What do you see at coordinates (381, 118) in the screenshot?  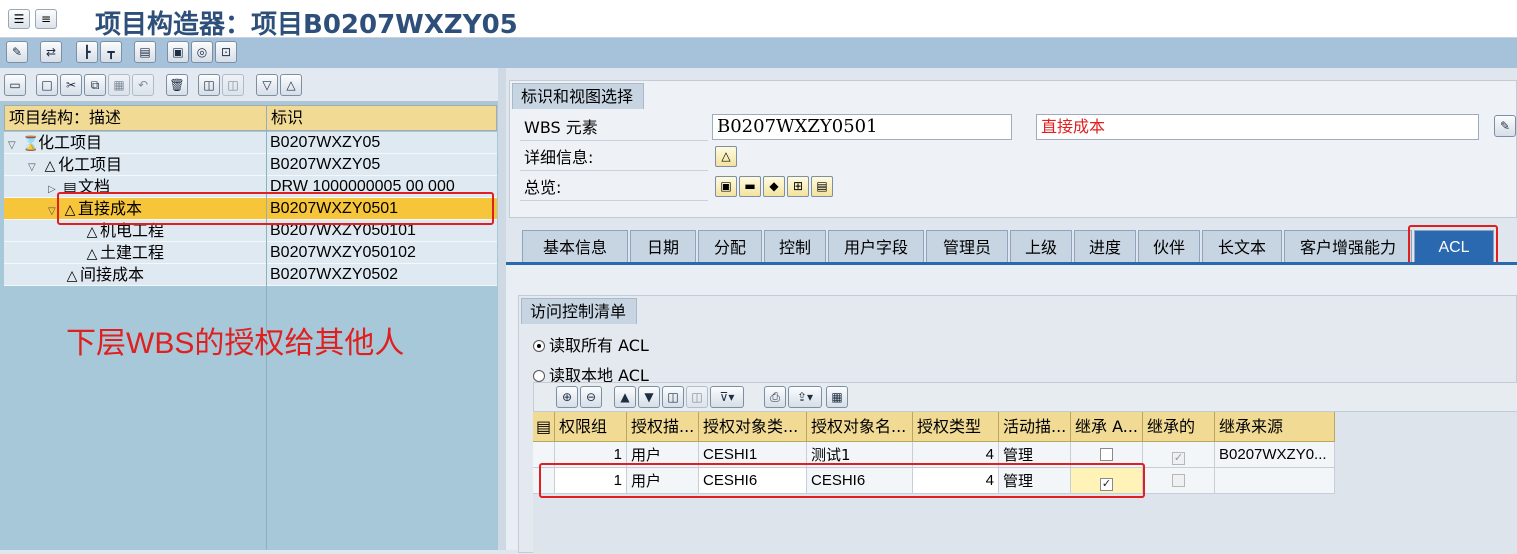 I see `tree-col-id: 标识` at bounding box center [381, 118].